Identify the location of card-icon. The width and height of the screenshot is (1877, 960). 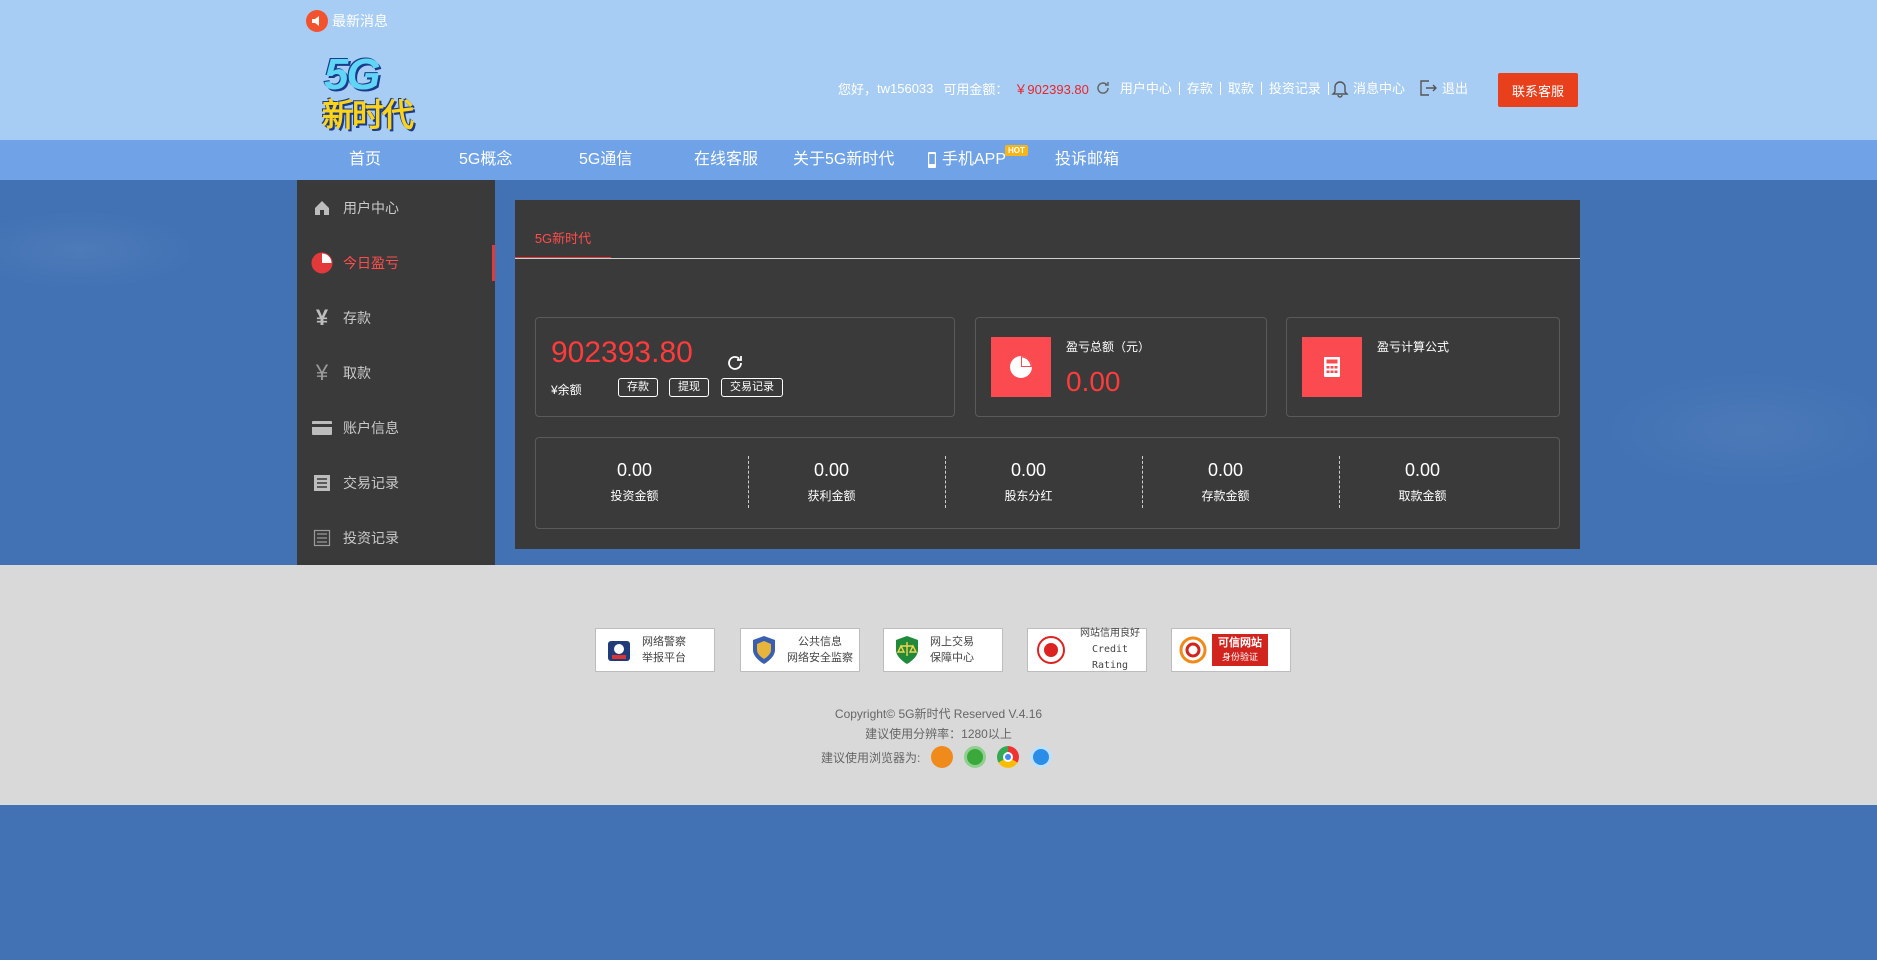
(322, 428).